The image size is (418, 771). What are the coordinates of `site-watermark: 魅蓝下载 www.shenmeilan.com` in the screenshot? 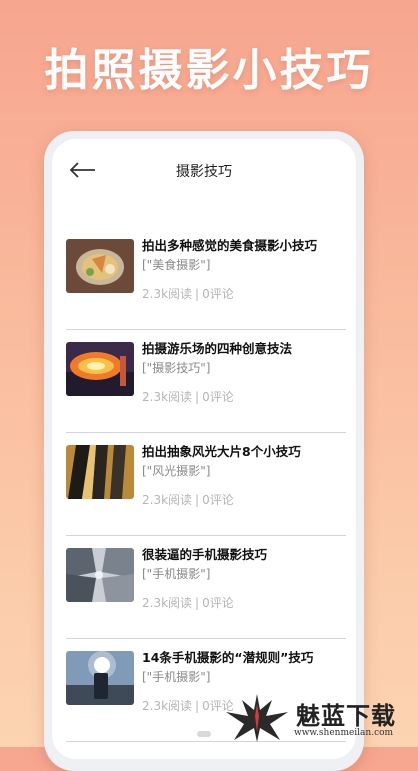 It's located at (317, 717).